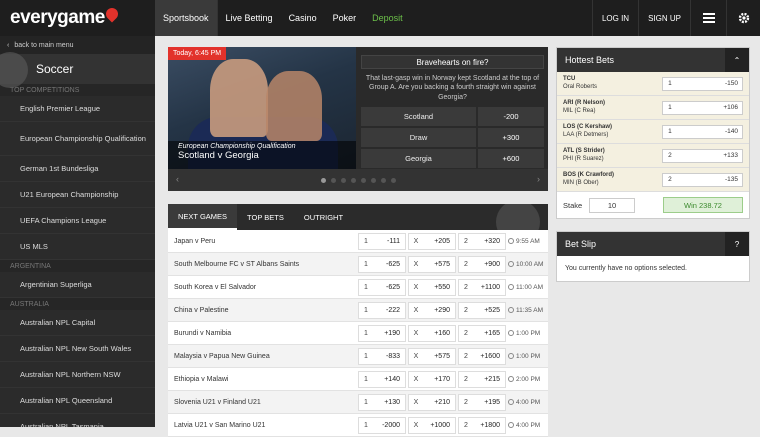  Describe the element at coordinates (702, 107) in the screenshot. I see `hot-bet-odd-button: 1 +106` at that location.